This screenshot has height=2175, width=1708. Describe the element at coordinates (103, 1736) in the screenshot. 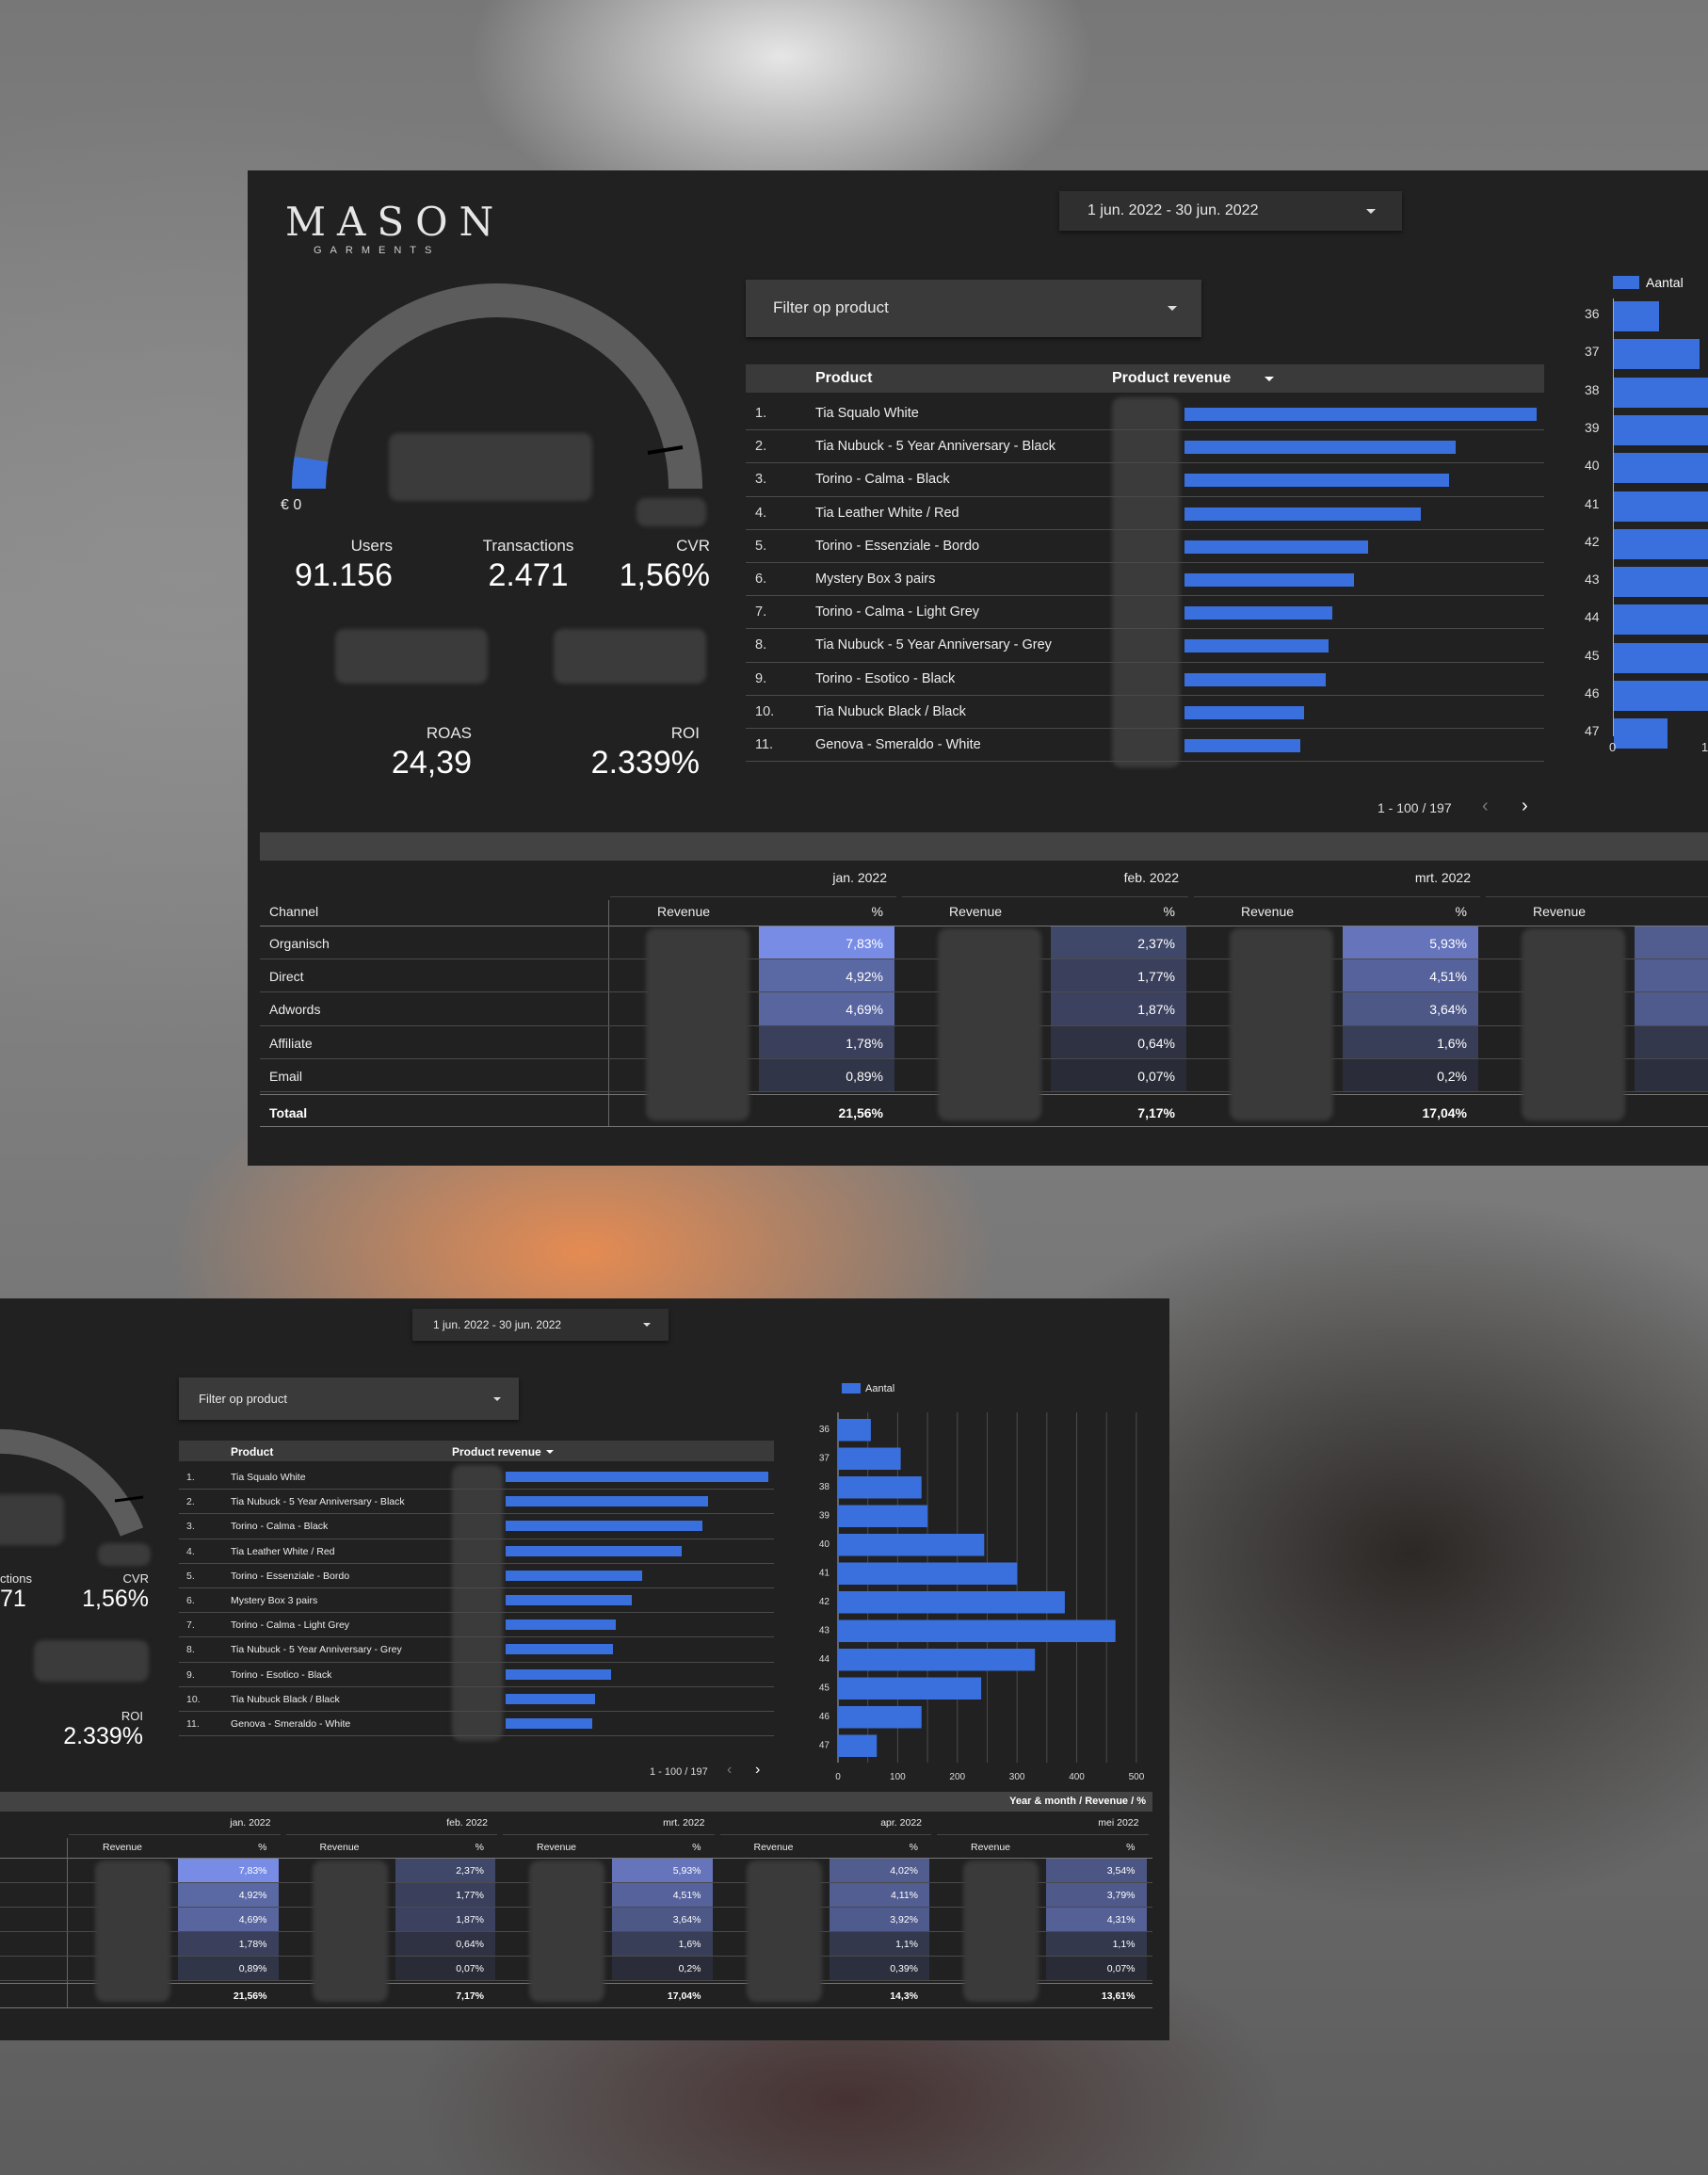

I see `kpi-roi-value: 2.339%` at that location.